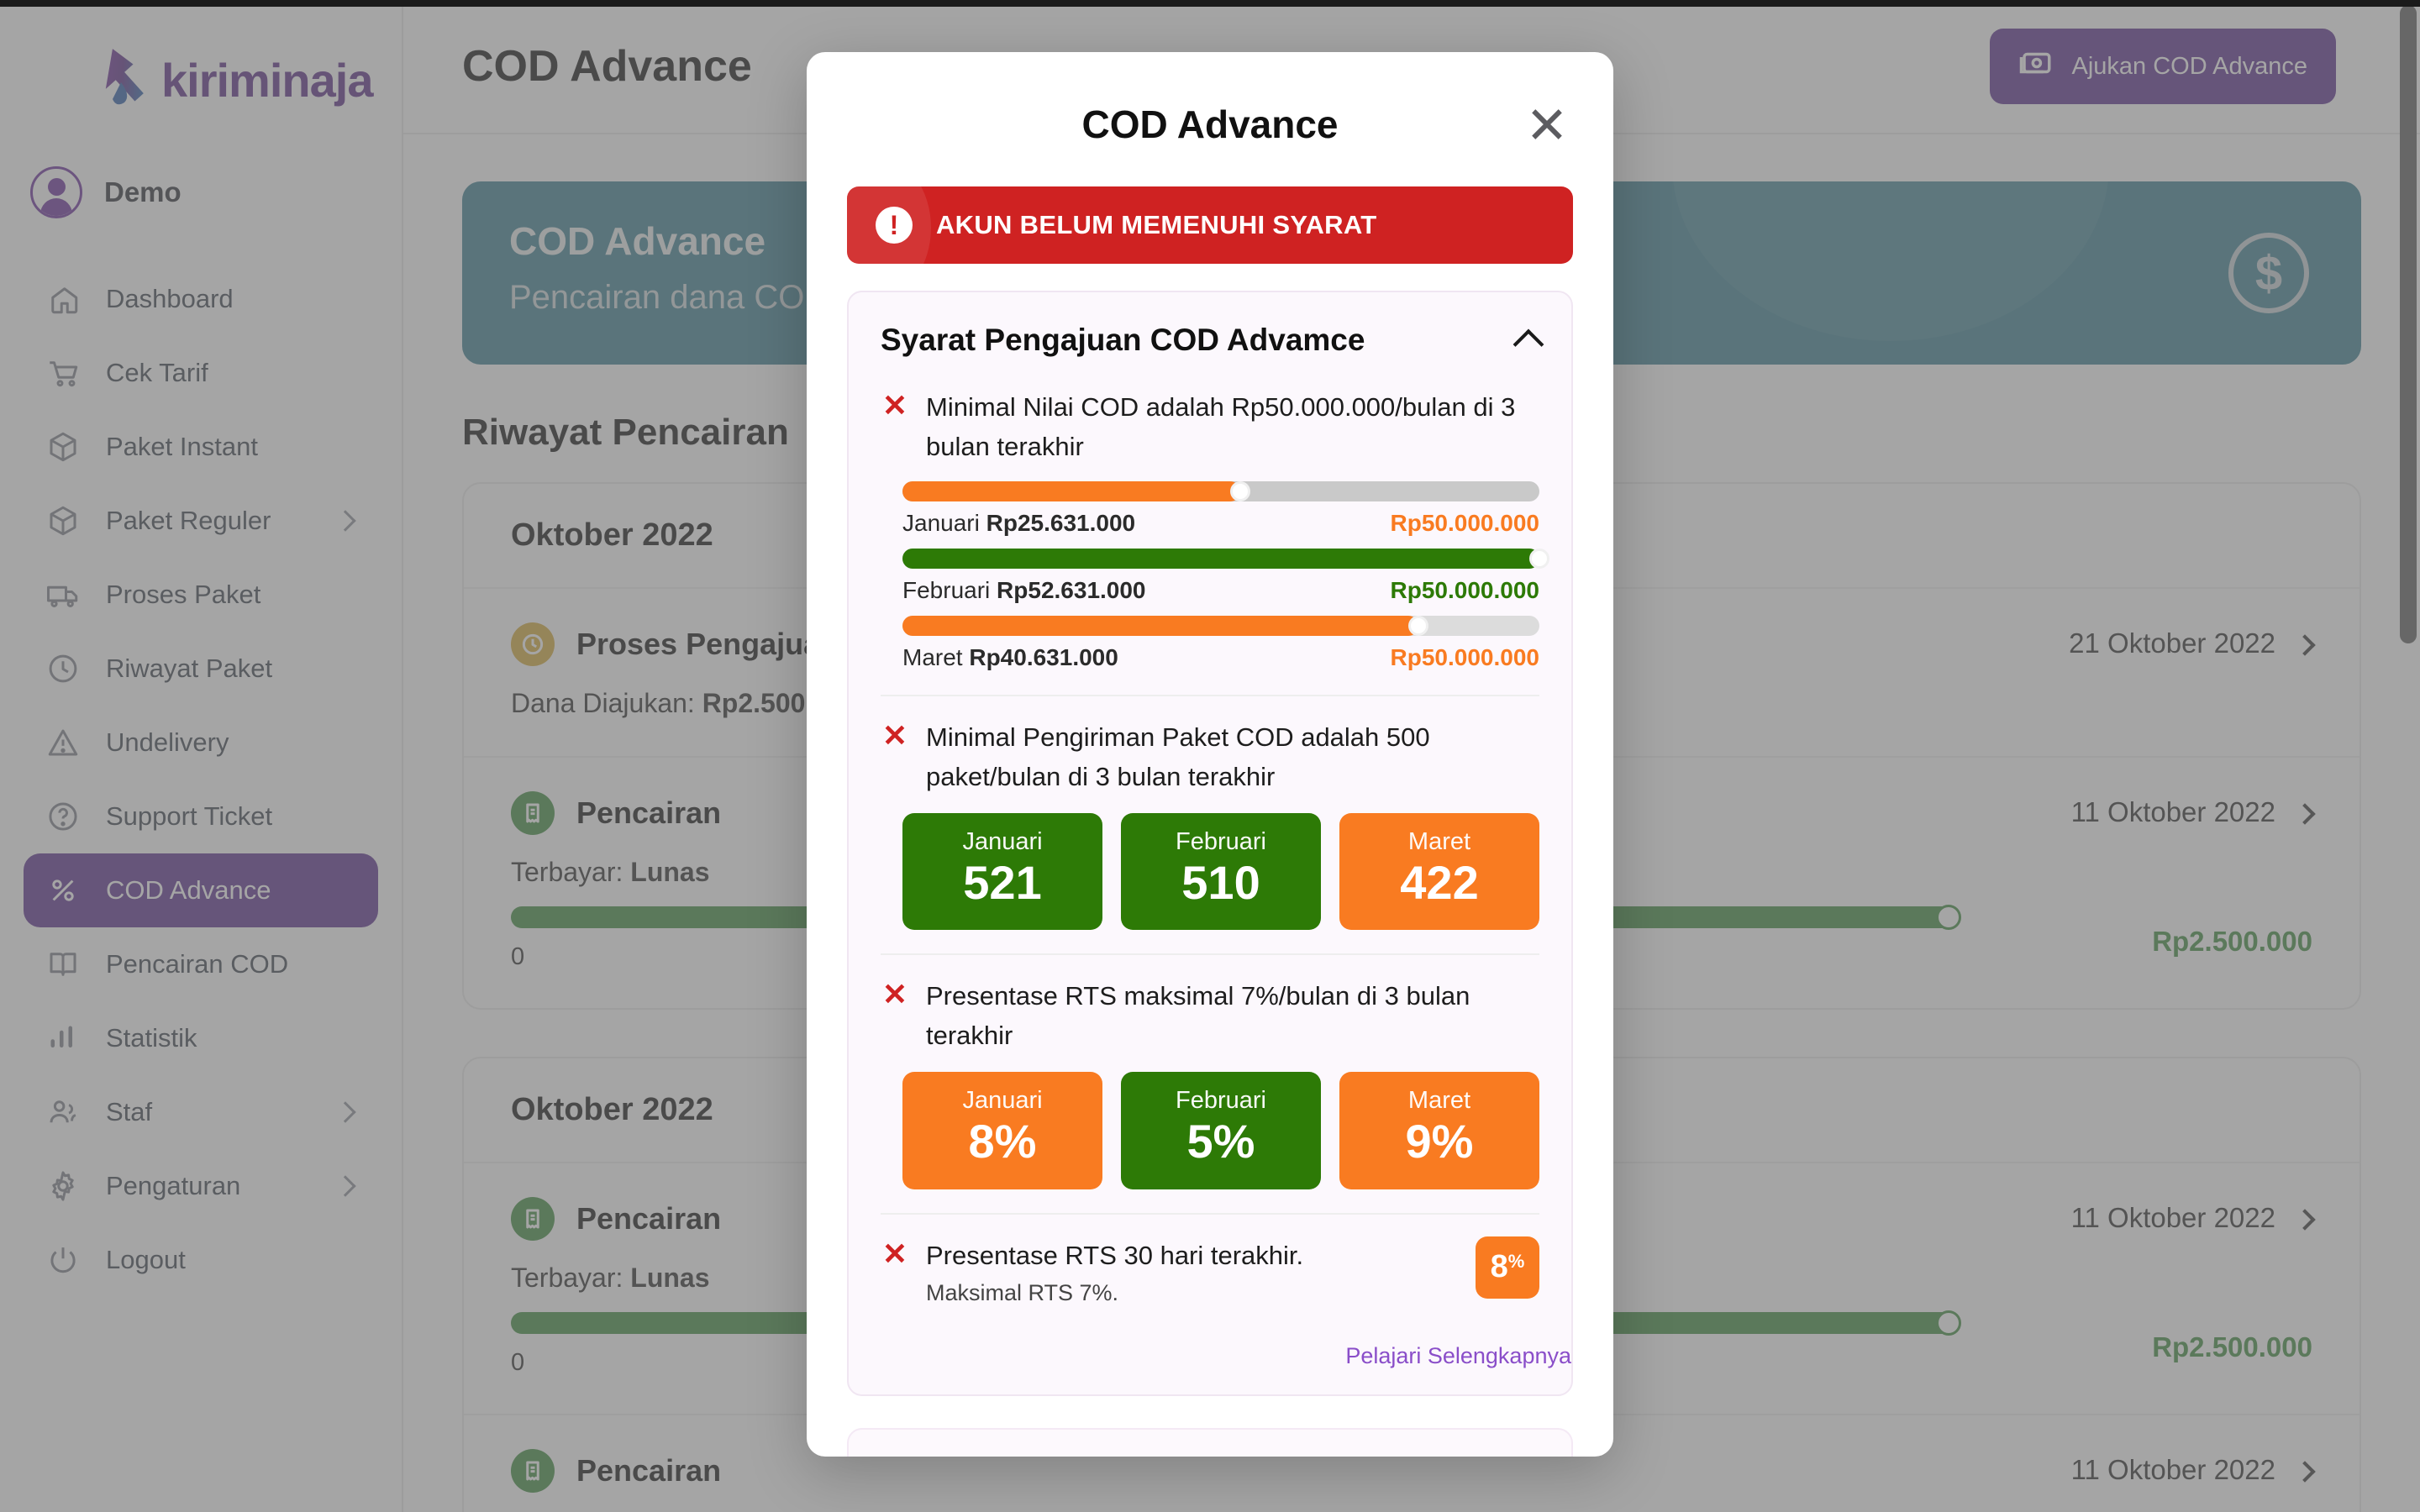 The height and width of the screenshot is (1512, 2420). I want to click on status-badge: ! AKUN BELUM MEMENUHI SYARAT, so click(1210, 225).